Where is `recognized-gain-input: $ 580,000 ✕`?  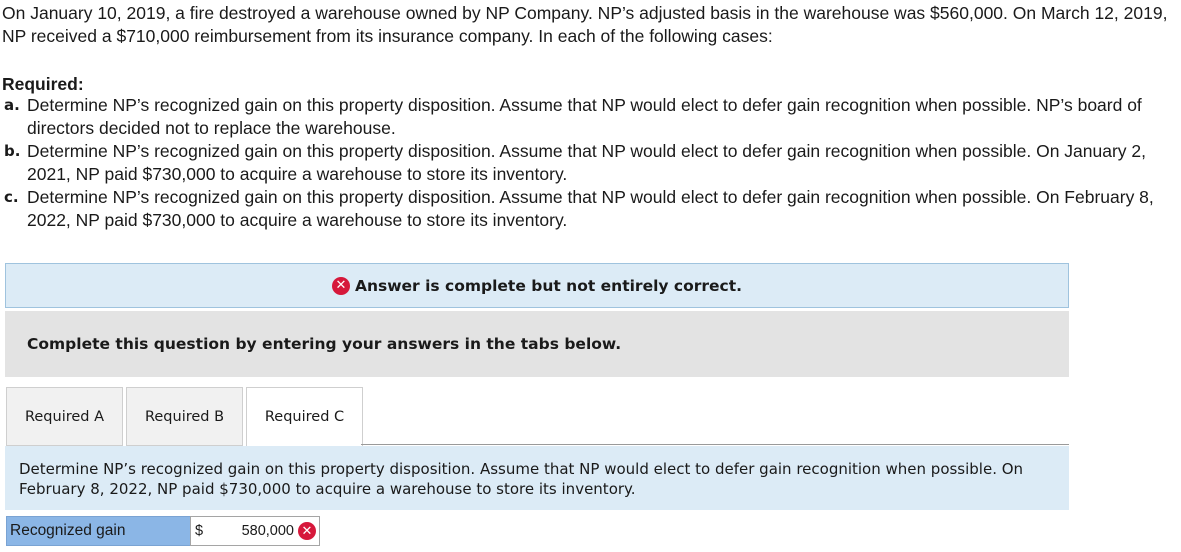 recognized-gain-input: $ 580,000 ✕ is located at coordinates (255, 531).